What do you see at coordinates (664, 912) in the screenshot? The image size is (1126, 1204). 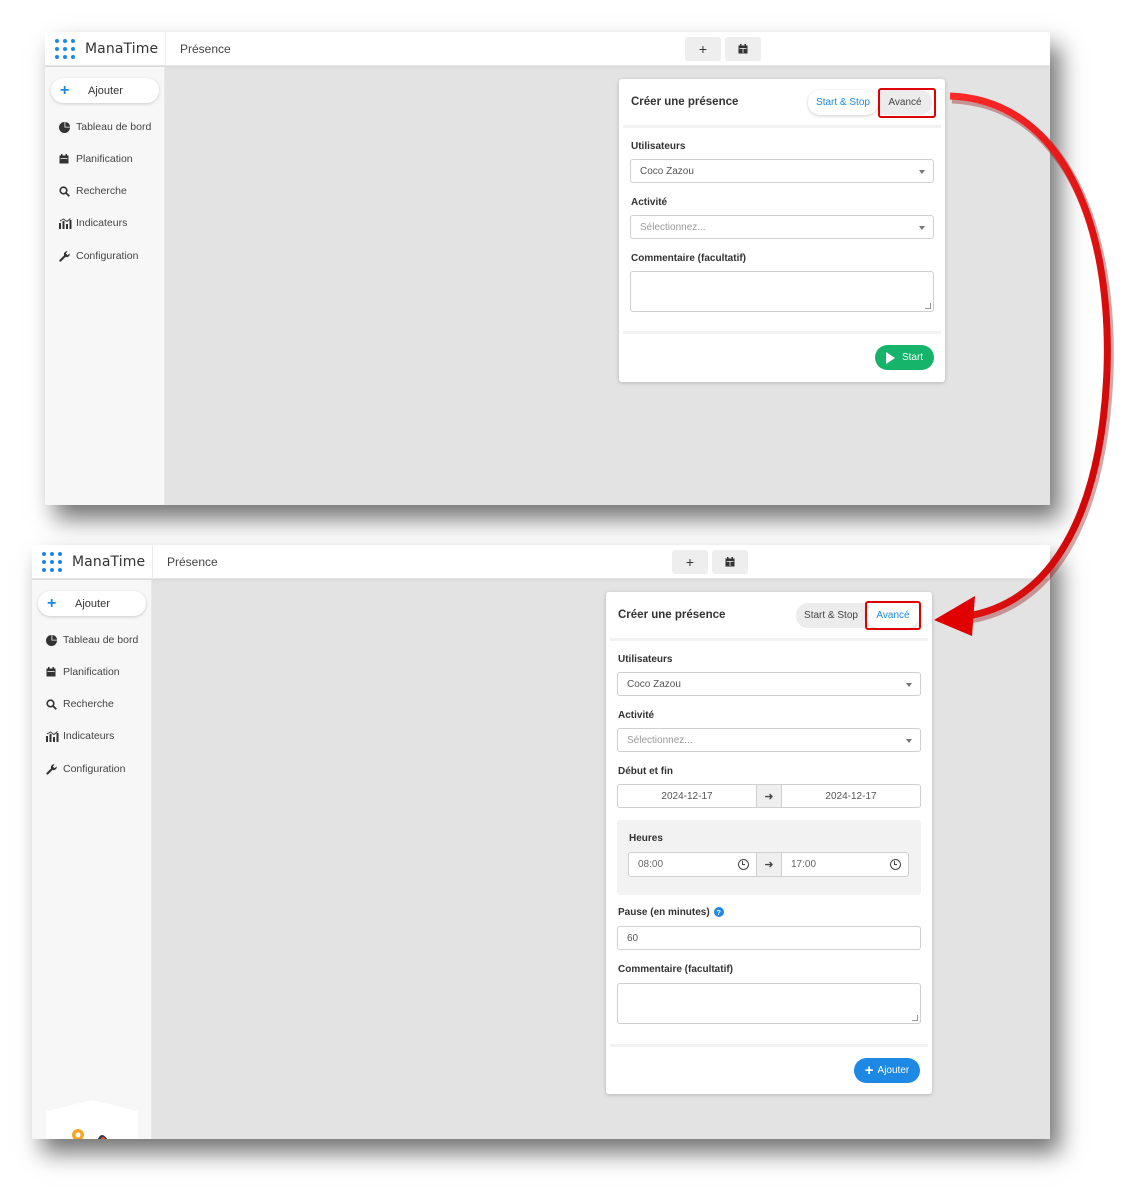 I see `pause-label-text: Pause (en minutes)` at bounding box center [664, 912].